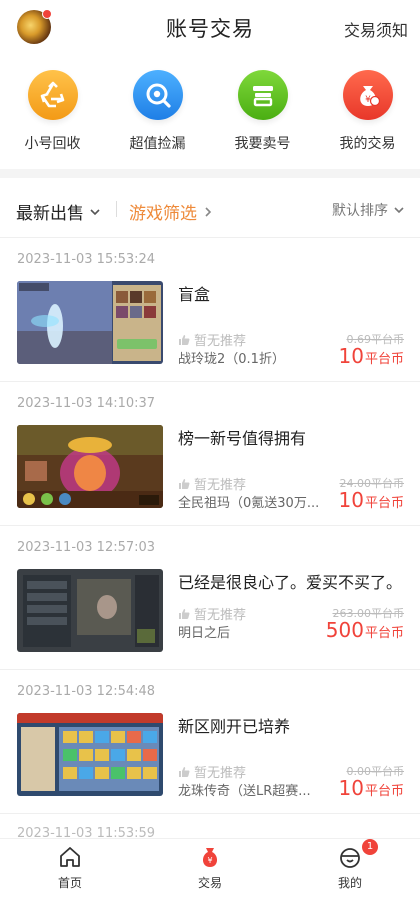 This screenshot has width=420, height=900. I want to click on price-value: 500, so click(344, 630).